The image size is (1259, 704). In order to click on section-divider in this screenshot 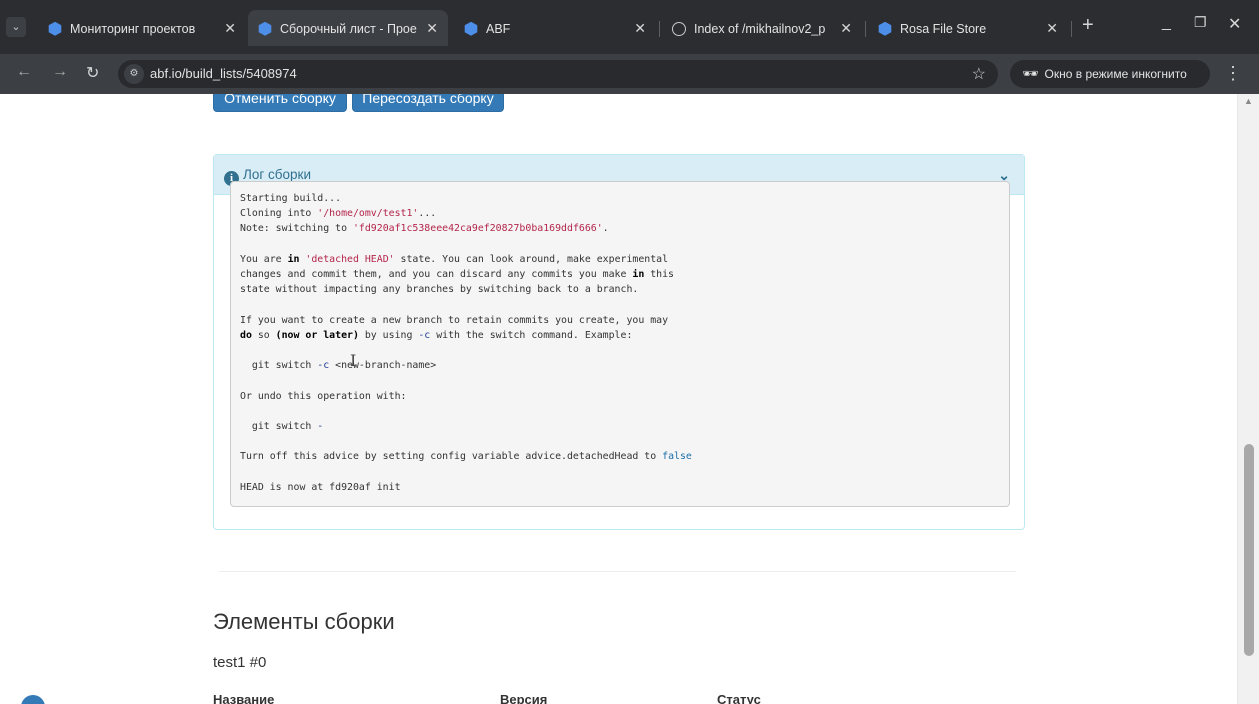, I will do `click(617, 571)`.